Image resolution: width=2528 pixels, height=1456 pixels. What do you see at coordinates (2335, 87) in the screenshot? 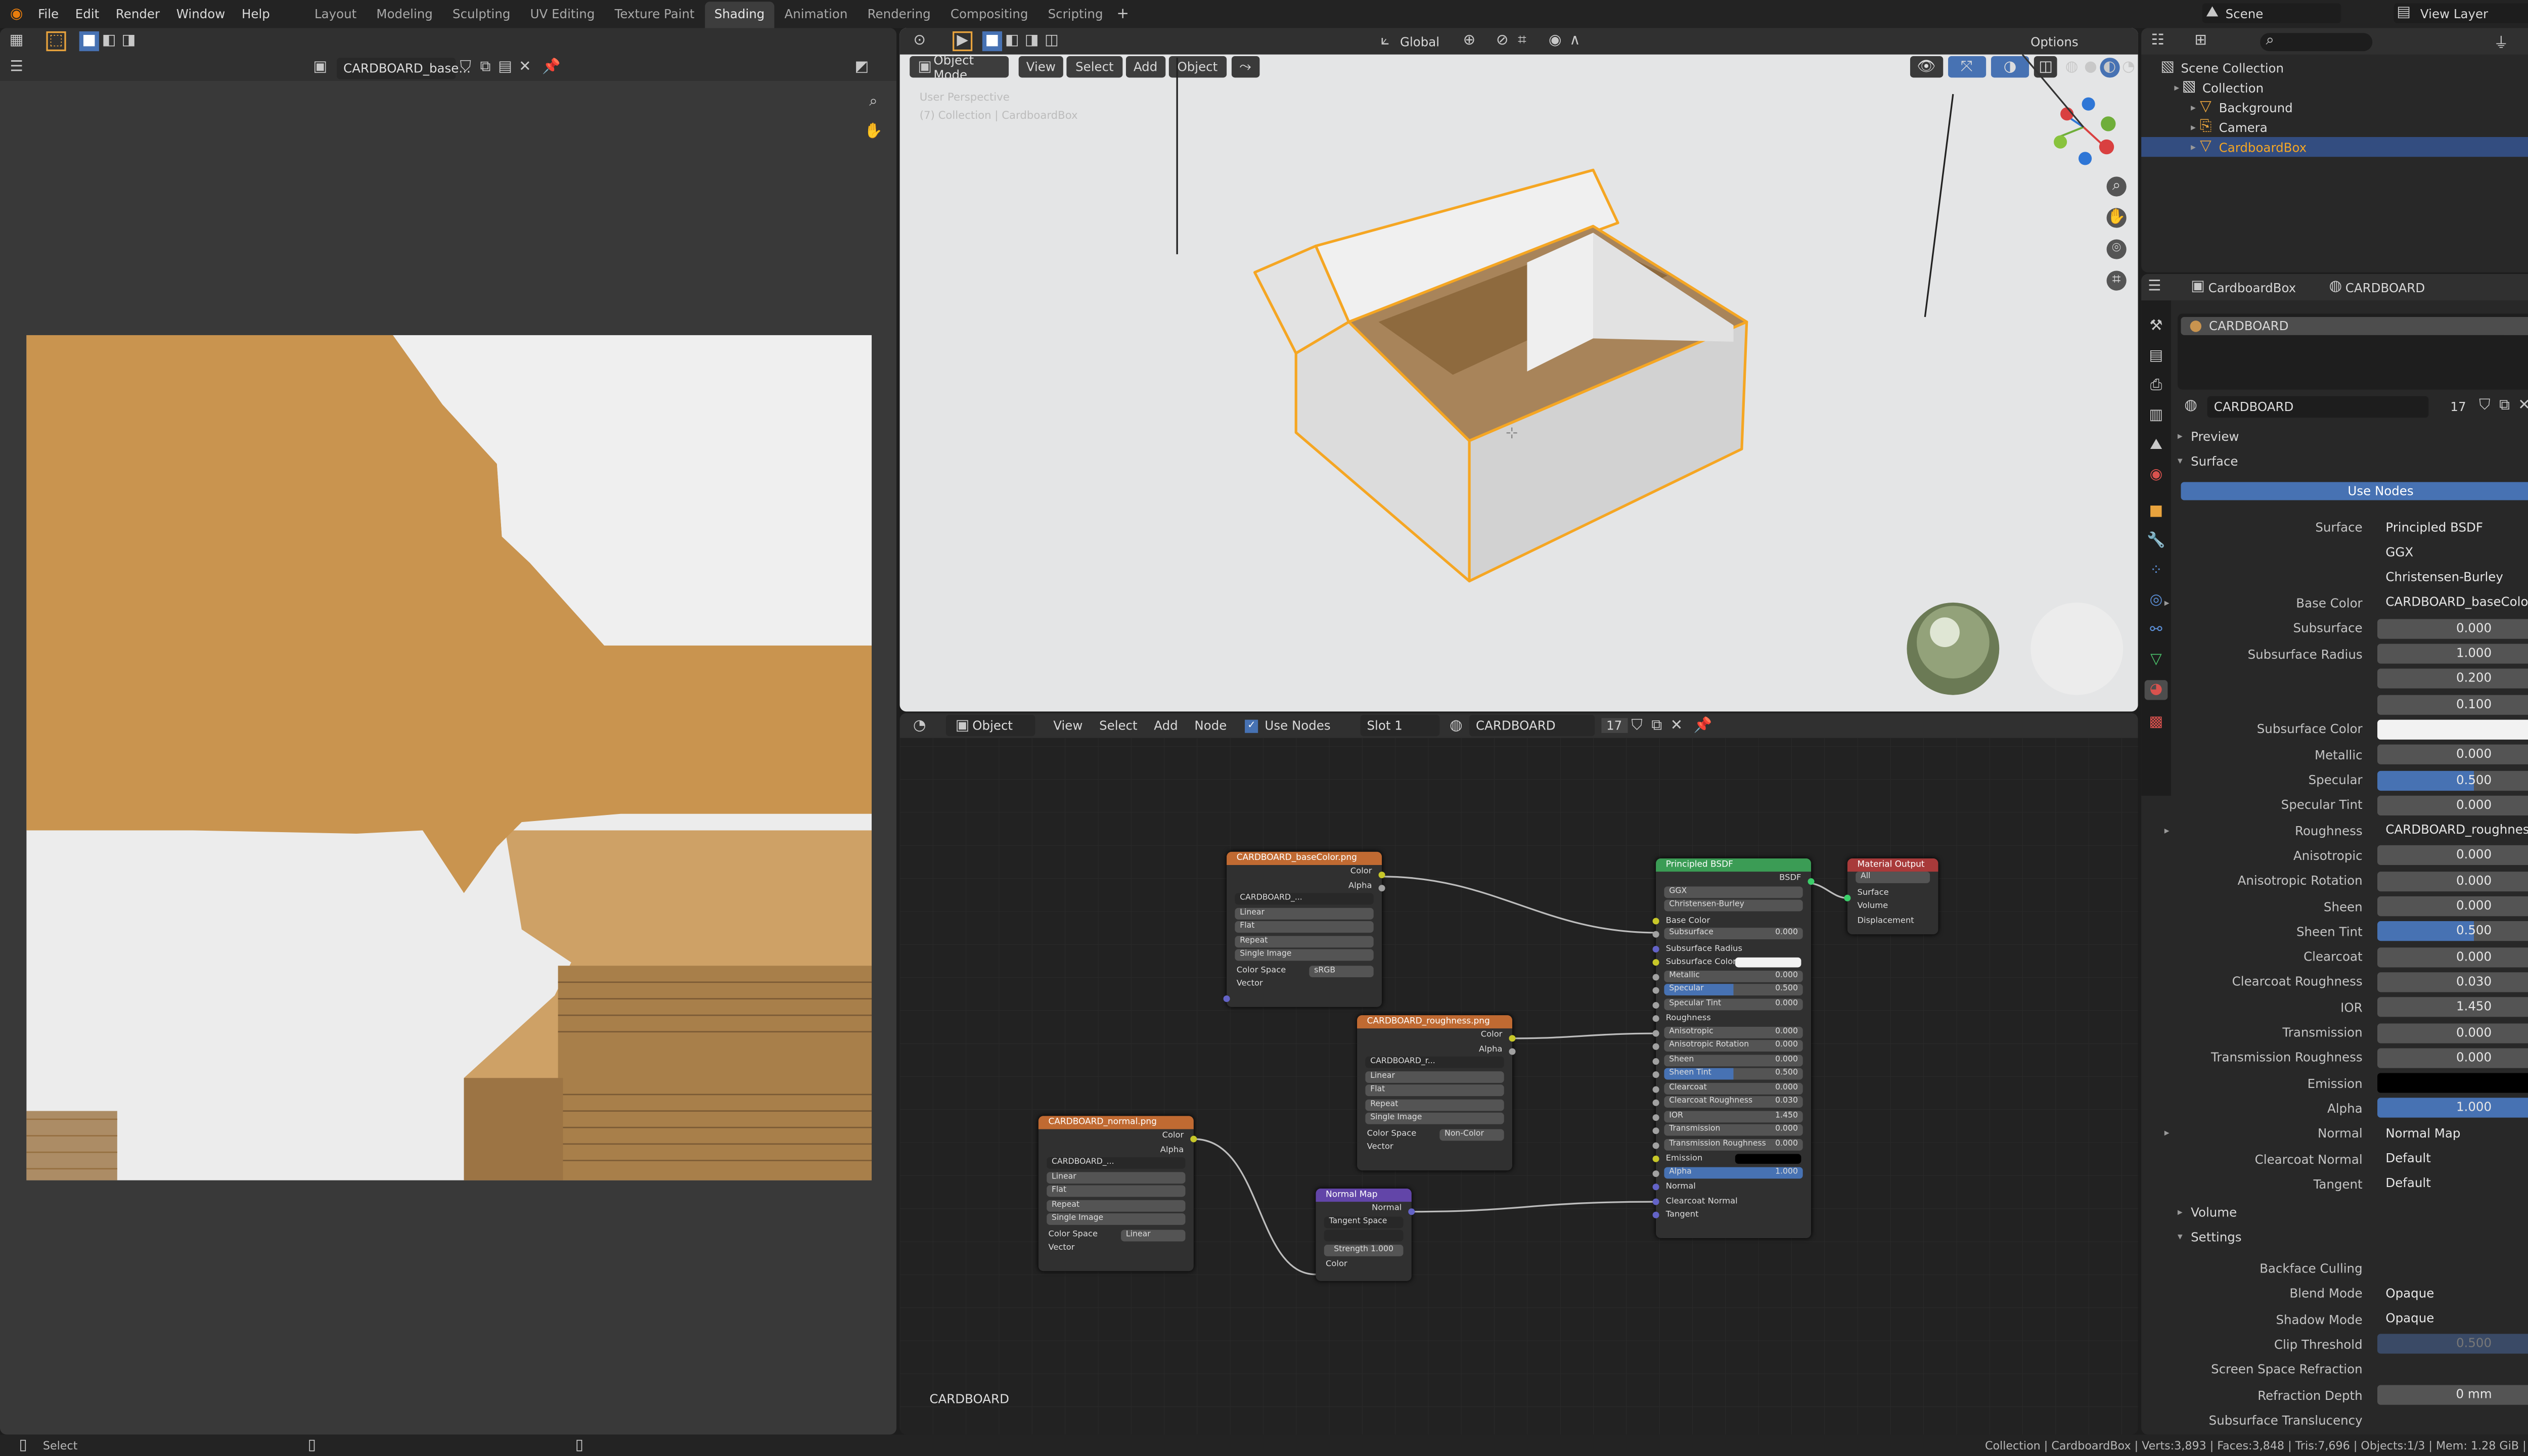
I see `outliner-item-collection: ▸▧Collection👁` at bounding box center [2335, 87].